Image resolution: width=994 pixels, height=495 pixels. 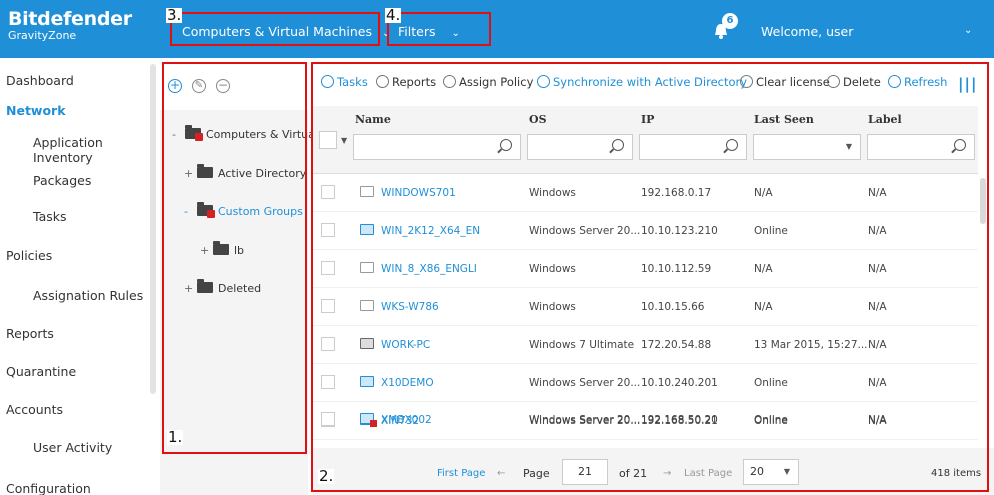 What do you see at coordinates (730, 21) in the screenshot?
I see `notification-badge: 6` at bounding box center [730, 21].